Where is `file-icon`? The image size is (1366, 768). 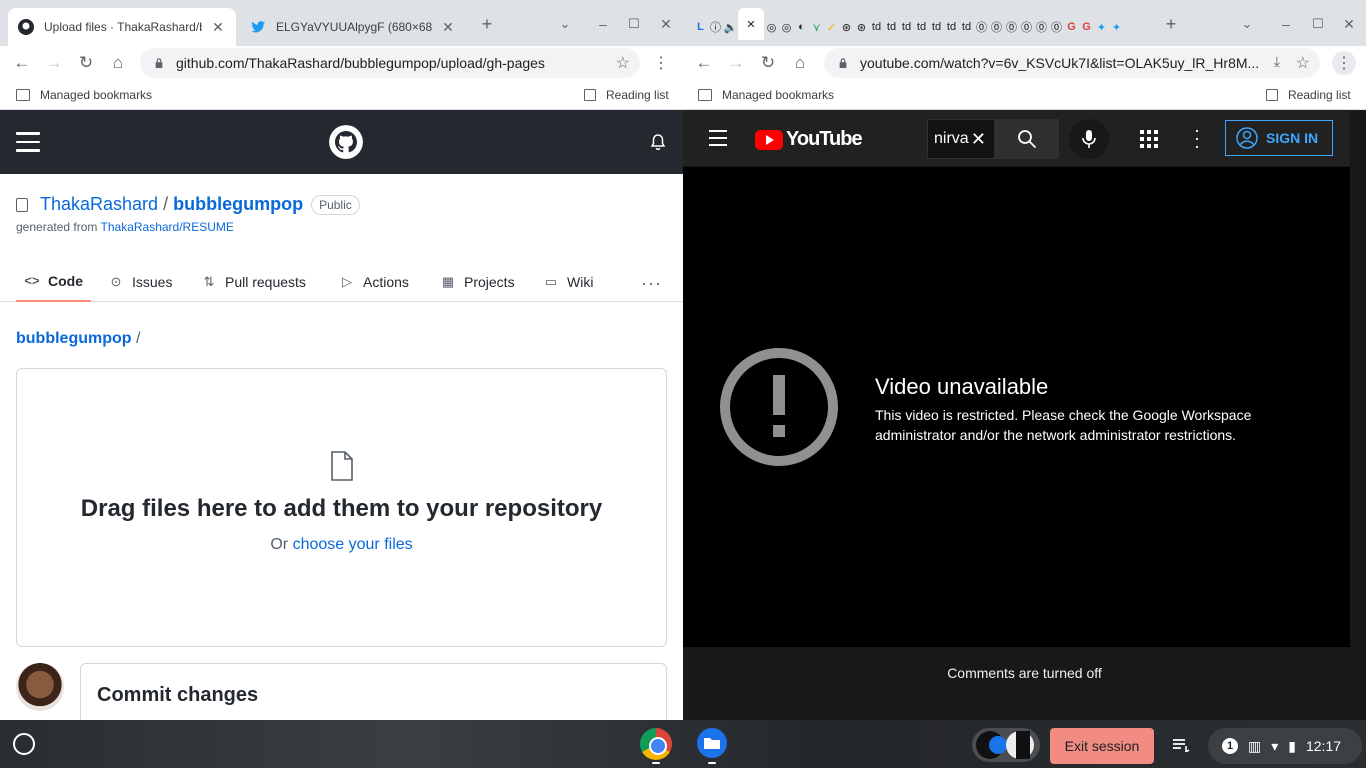
file-icon is located at coordinates (342, 466).